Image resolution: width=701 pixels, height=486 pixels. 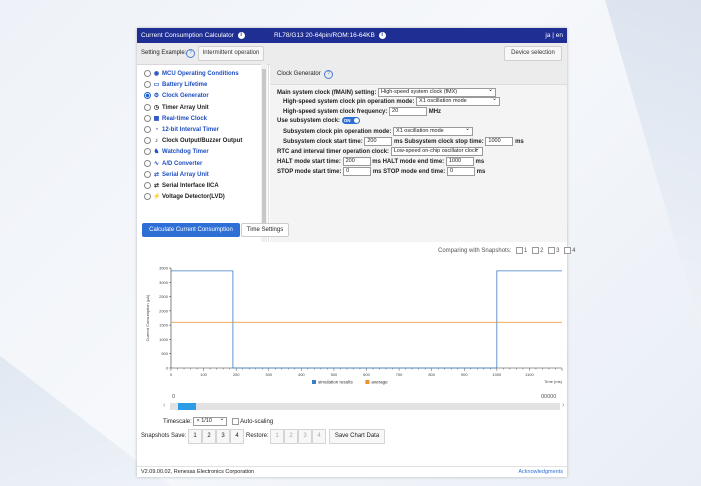 What do you see at coordinates (209, 436) in the screenshot?
I see `snapshot-save-button: 2` at bounding box center [209, 436].